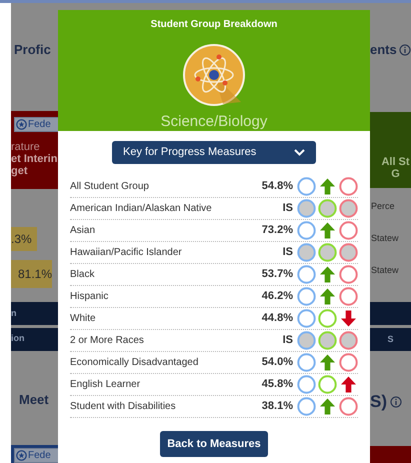 The height and width of the screenshot is (463, 411). Describe the element at coordinates (90, 297) in the screenshot. I see `group-label: Hispanic` at that location.